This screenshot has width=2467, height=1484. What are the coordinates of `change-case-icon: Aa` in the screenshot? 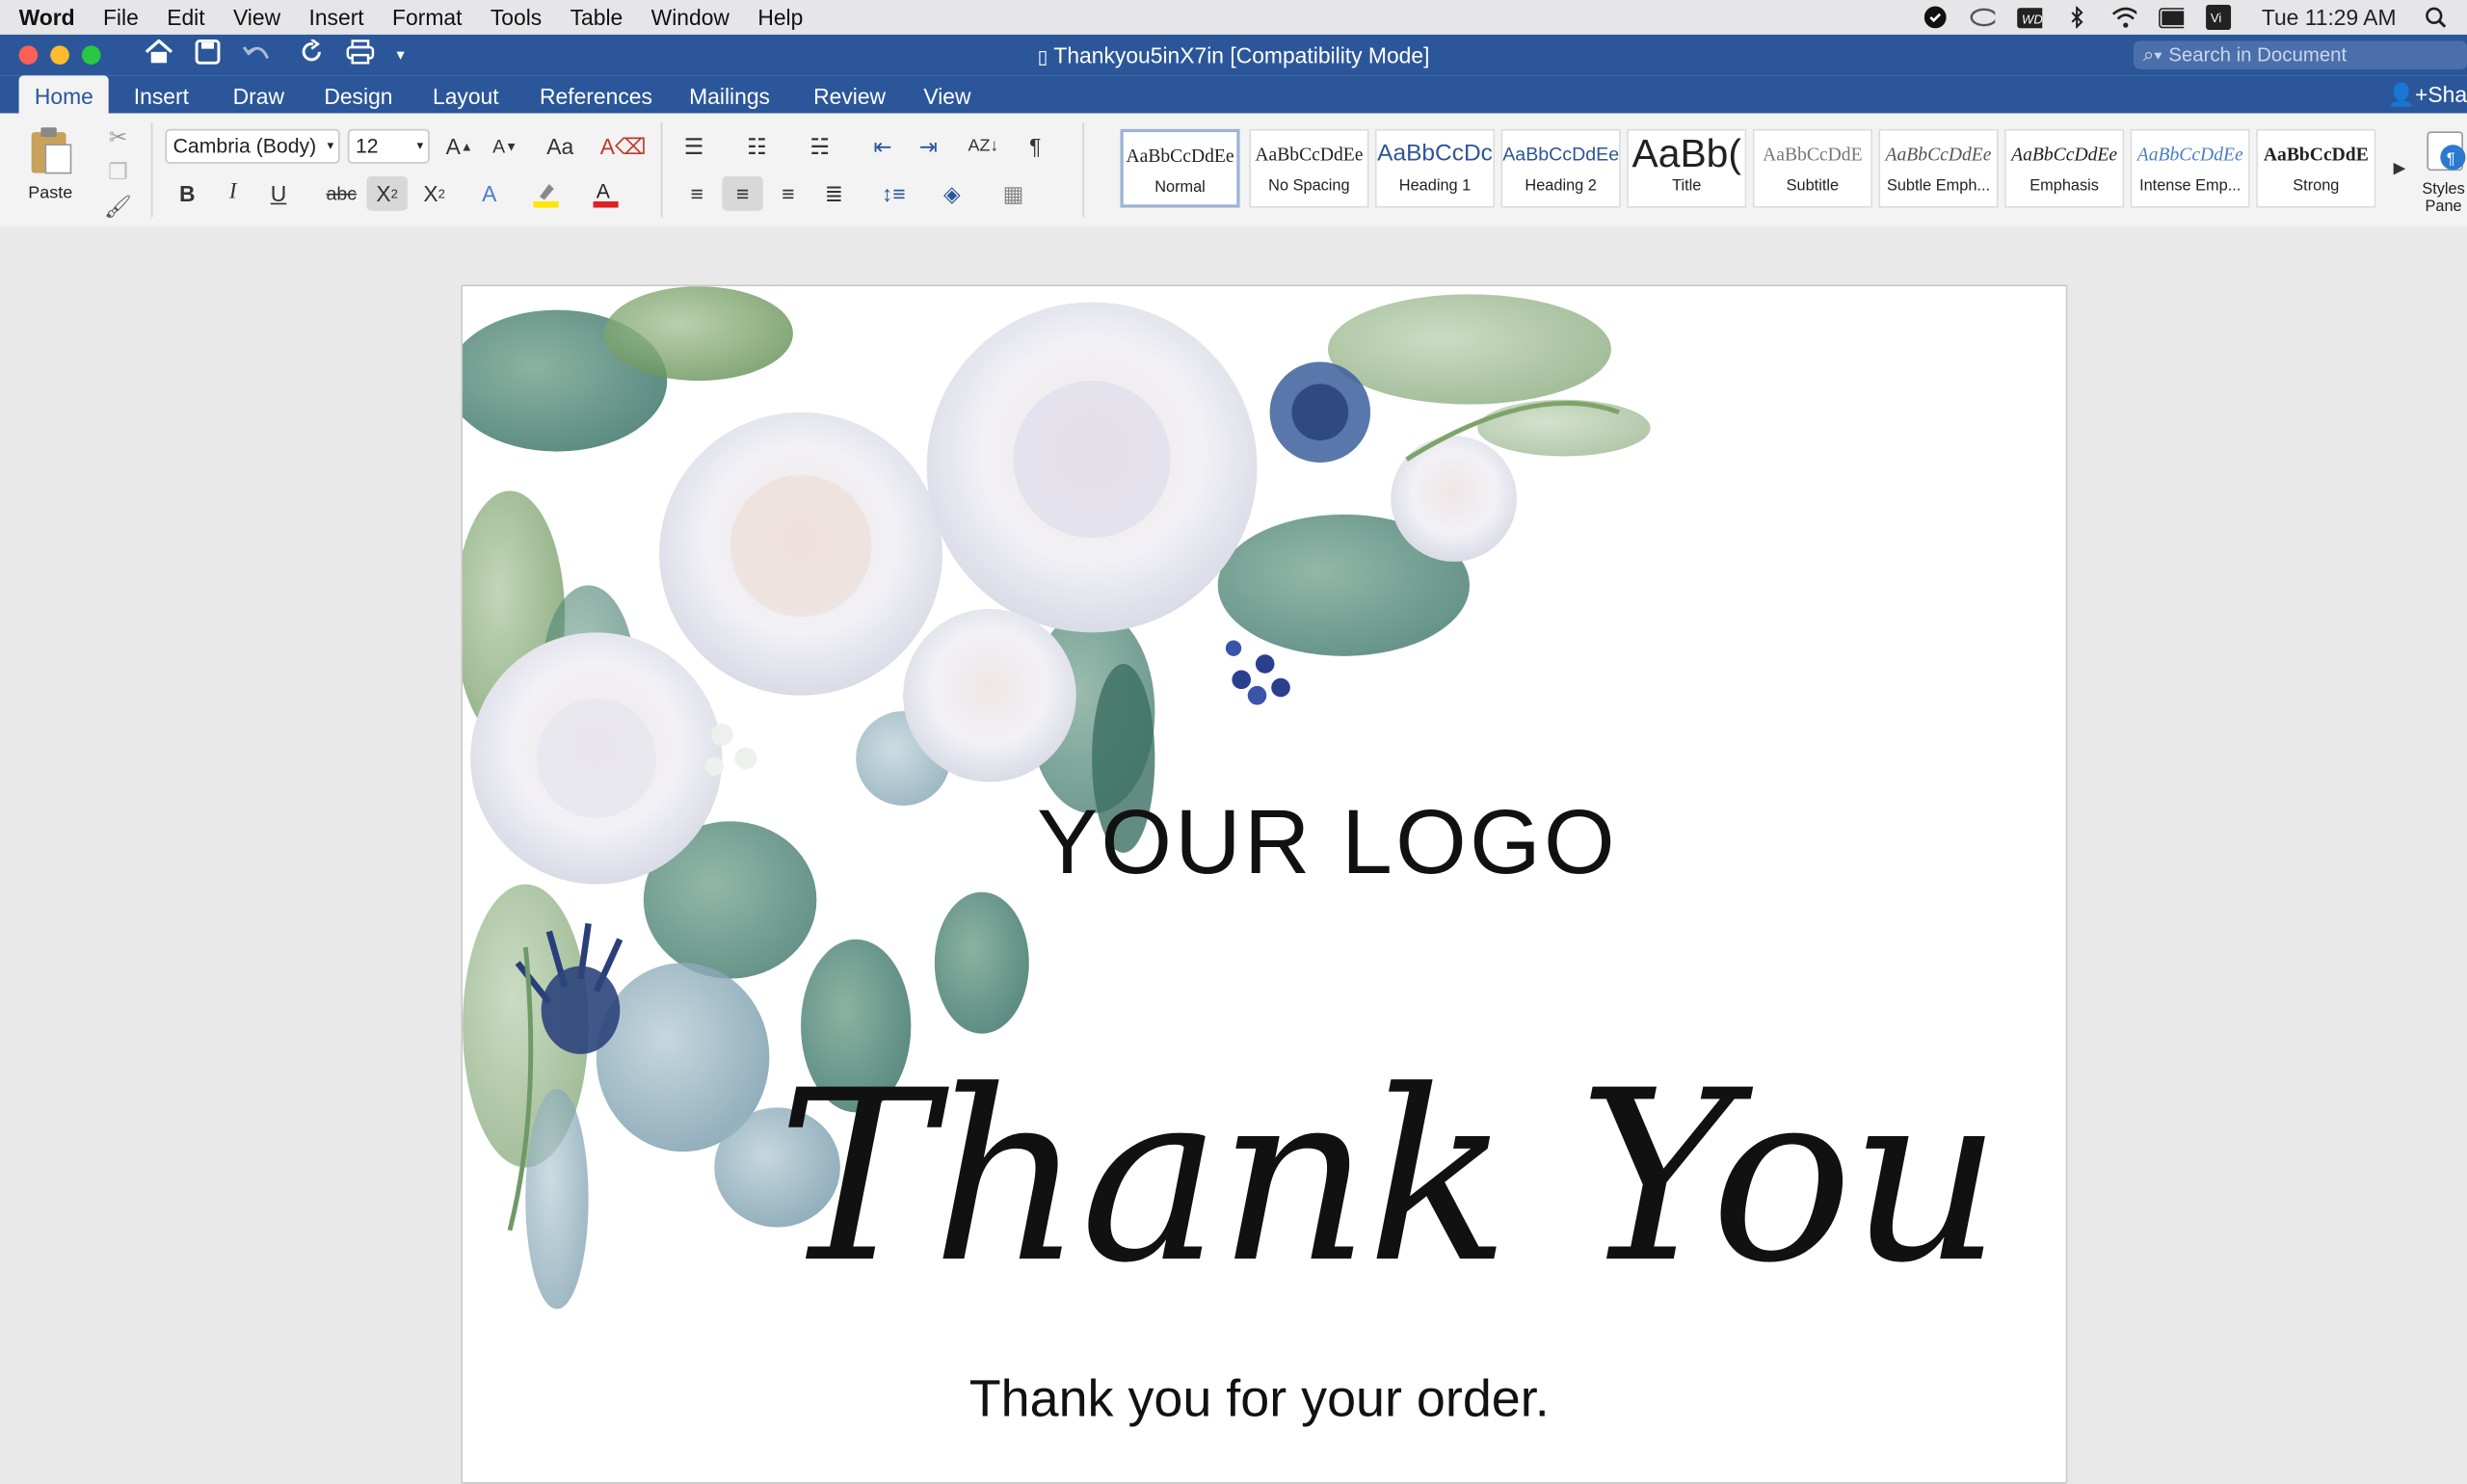 It's located at (560, 146).